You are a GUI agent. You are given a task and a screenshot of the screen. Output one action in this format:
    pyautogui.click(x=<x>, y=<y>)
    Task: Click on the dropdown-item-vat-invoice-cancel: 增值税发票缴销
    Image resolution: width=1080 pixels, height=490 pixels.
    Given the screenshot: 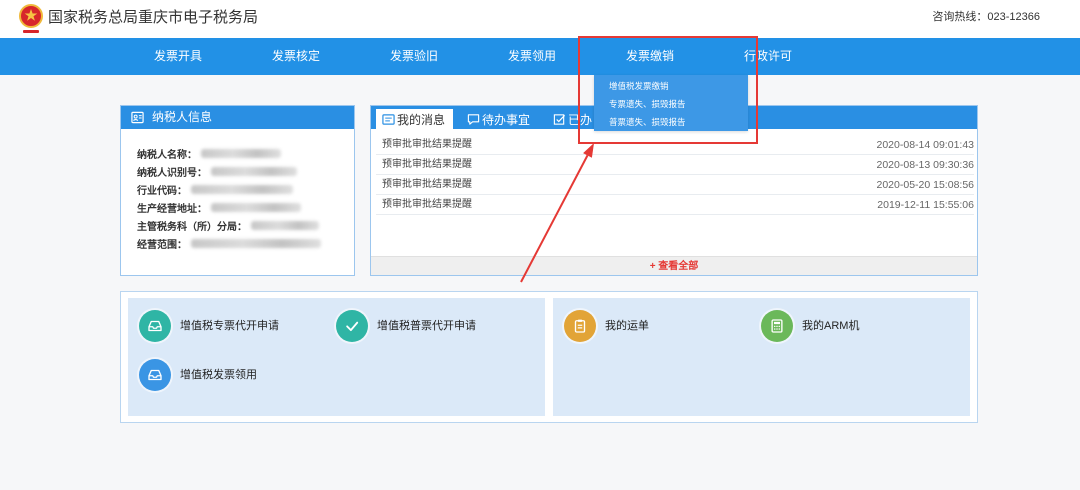 What is the action you would take?
    pyautogui.click(x=639, y=86)
    